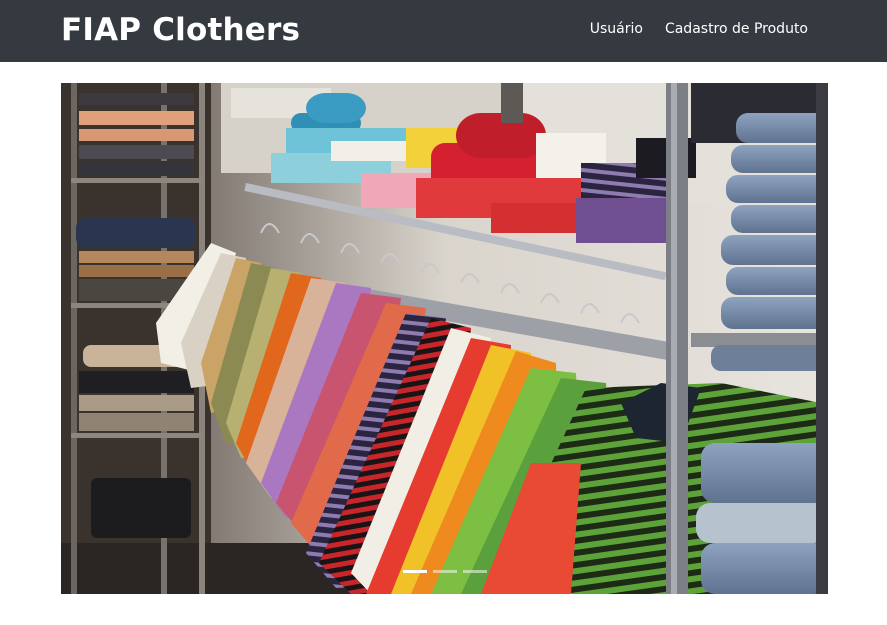 This screenshot has width=887, height=625. What do you see at coordinates (616, 29) in the screenshot?
I see `nav-link-usuario: Usuário` at bounding box center [616, 29].